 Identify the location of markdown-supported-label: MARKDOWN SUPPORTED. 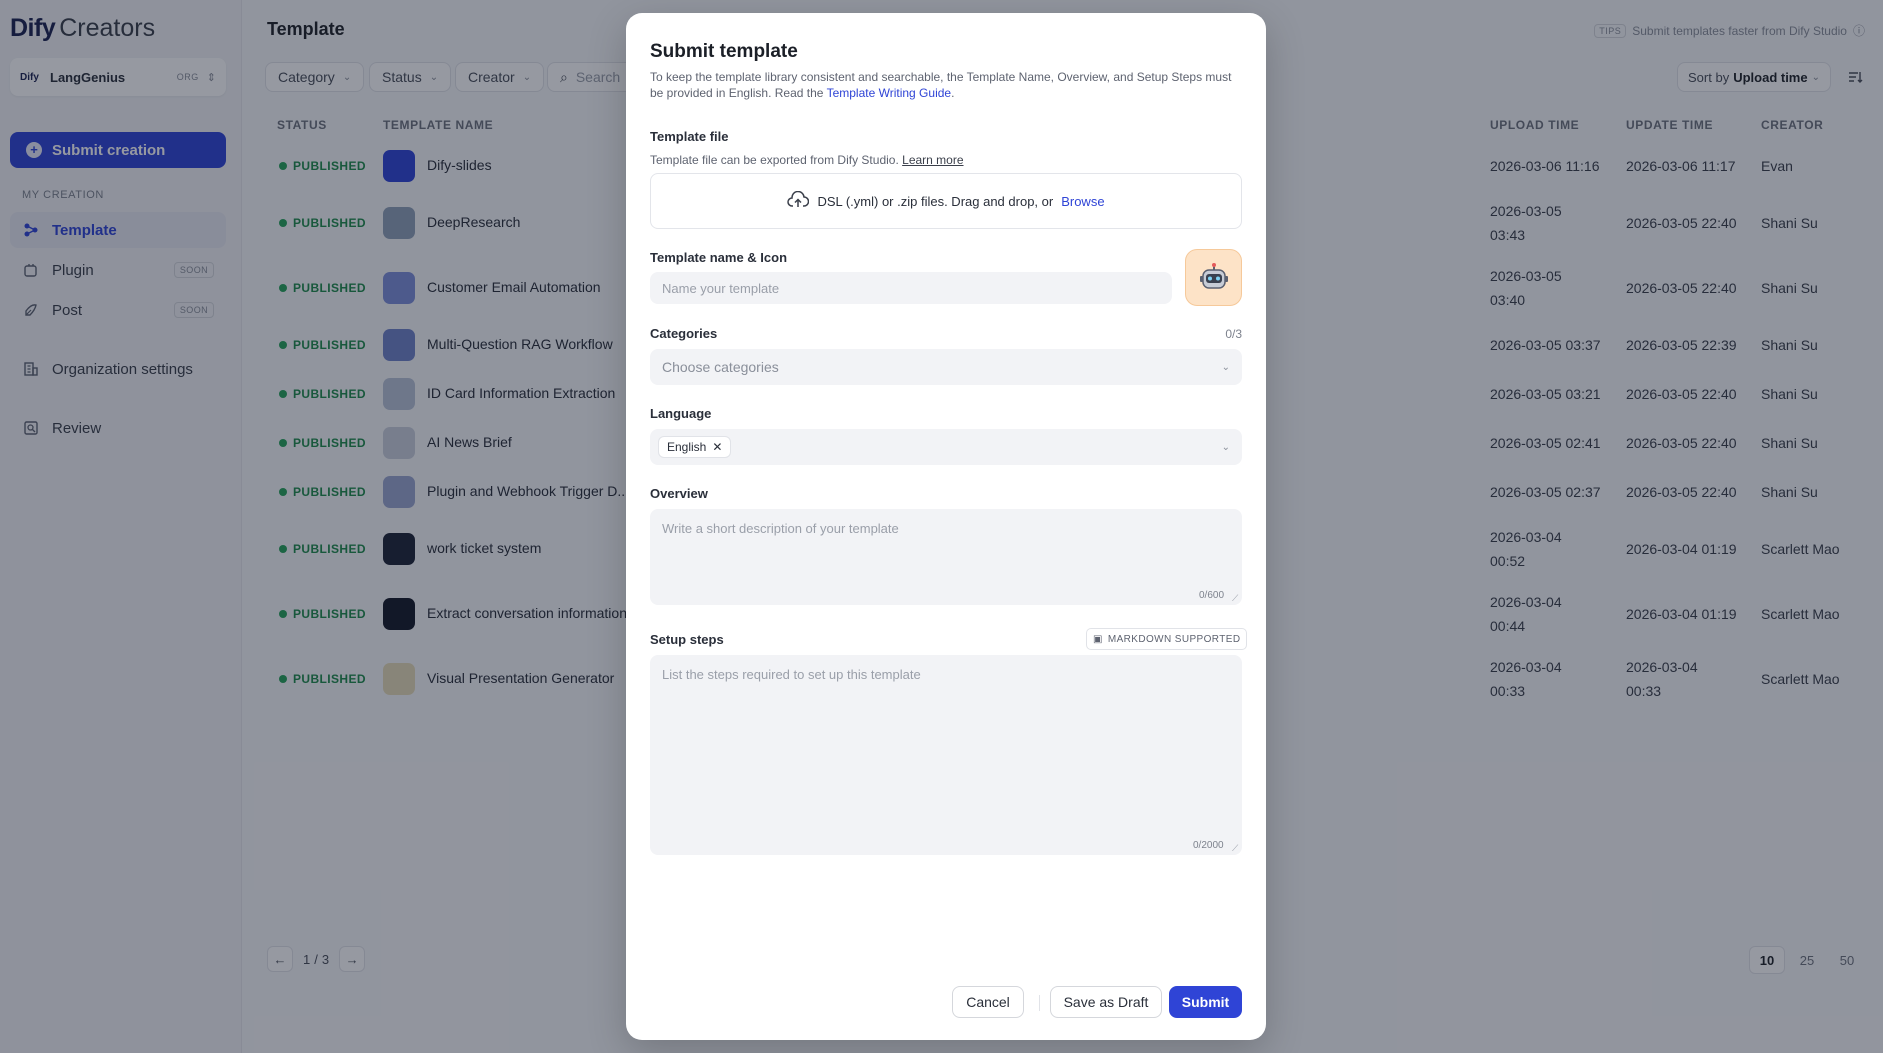
(1174, 639).